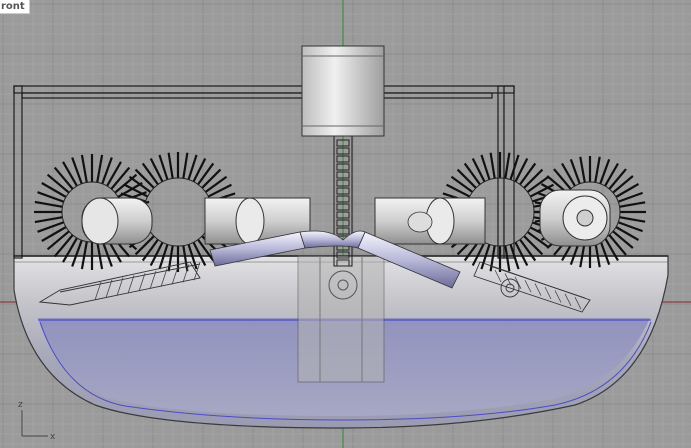  I want to click on cplane-axis-icon: z x, so click(37, 421).